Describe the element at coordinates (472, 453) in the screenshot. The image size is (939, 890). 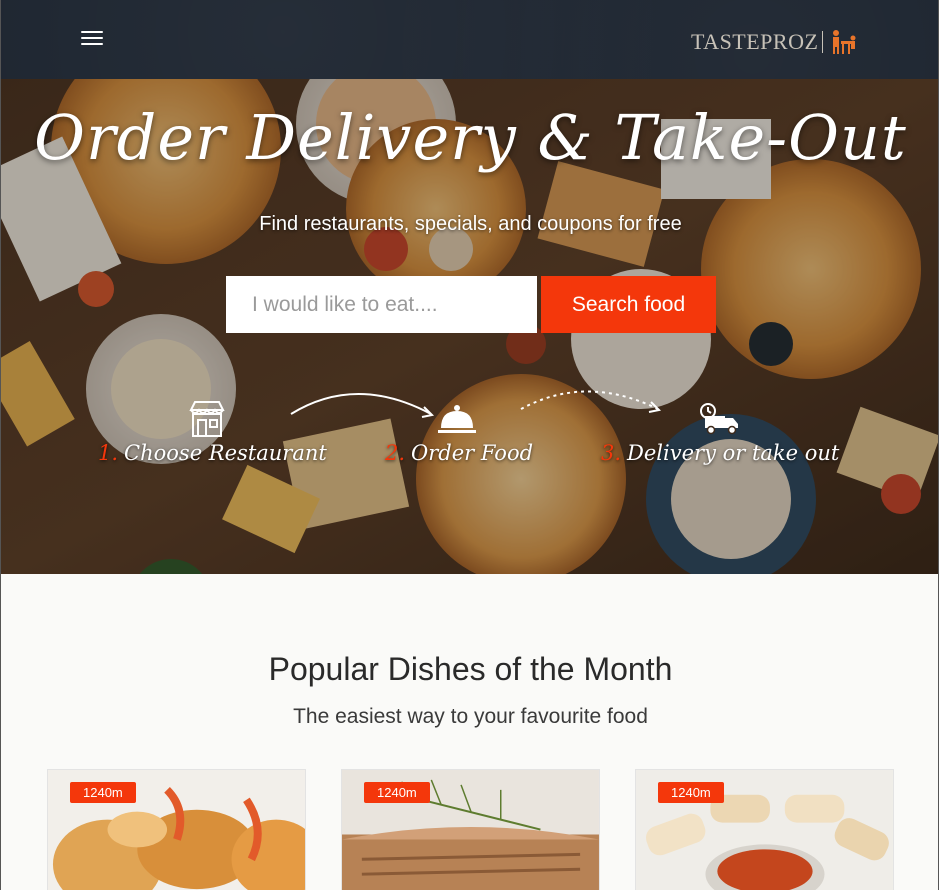
I see `step-label: Order Food` at that location.